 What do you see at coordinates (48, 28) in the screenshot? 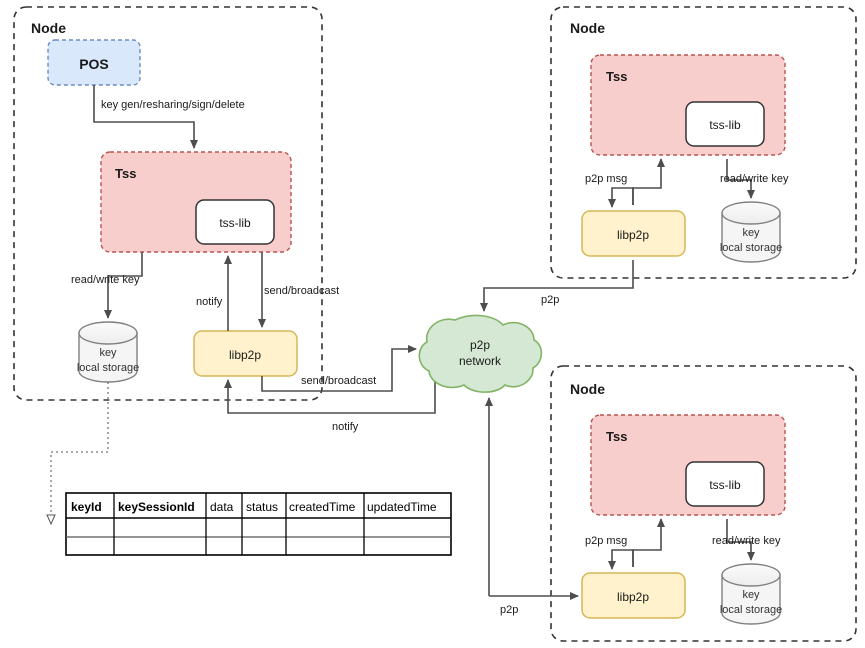
I see `node-left-title: Node` at bounding box center [48, 28].